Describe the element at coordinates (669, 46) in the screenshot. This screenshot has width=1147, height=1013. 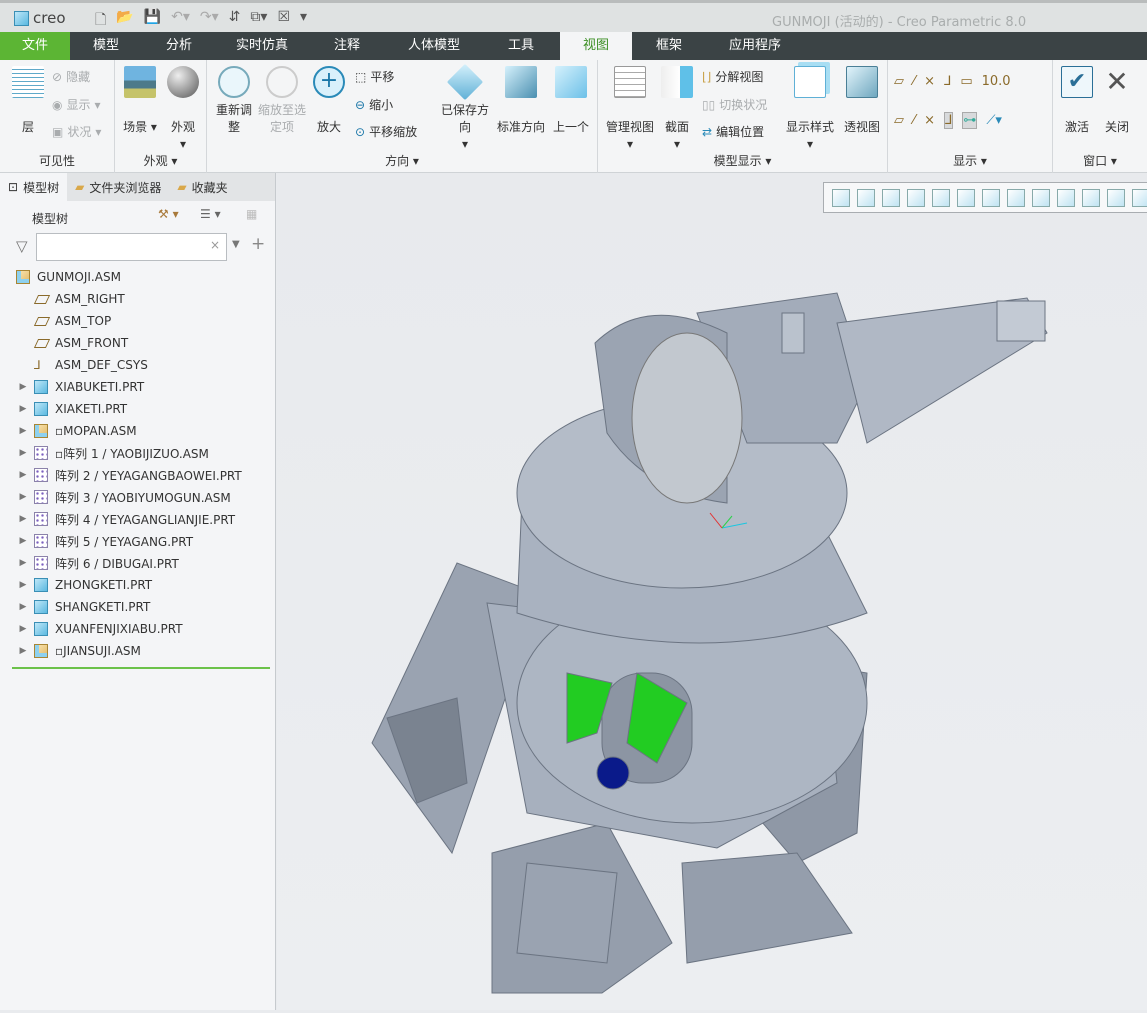
I see `tab-framework: 框架` at that location.